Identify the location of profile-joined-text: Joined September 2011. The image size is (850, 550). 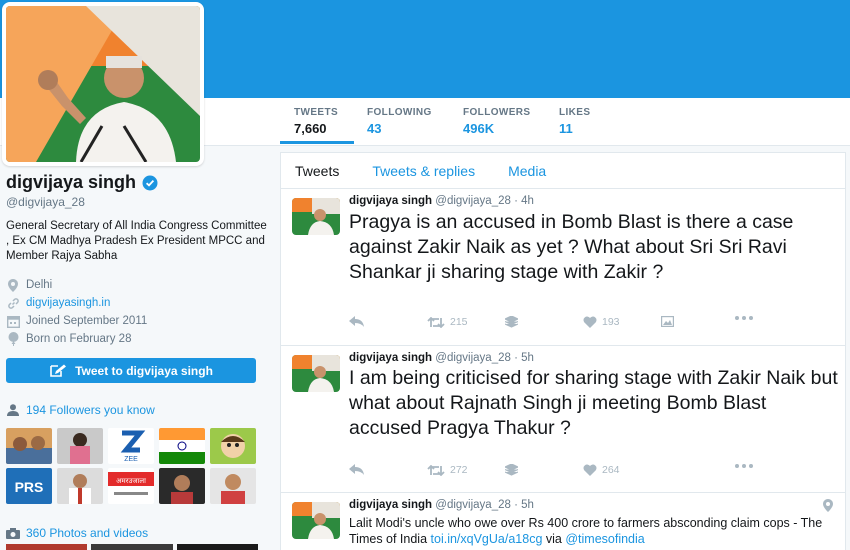
(87, 321).